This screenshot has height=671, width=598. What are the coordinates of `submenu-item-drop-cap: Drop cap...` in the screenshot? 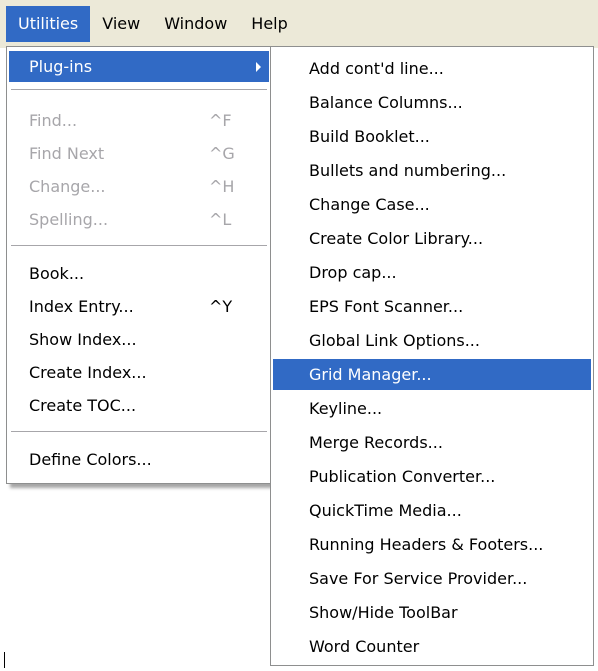 It's located at (432, 272).